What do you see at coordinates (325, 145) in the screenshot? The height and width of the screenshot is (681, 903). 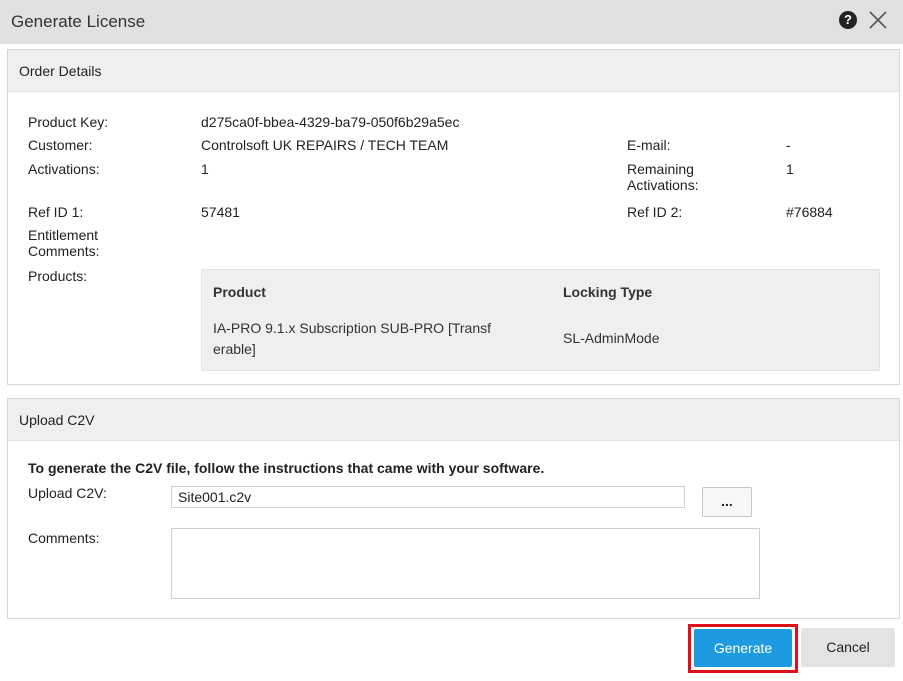 I see `customer-value: Controlsoft UK REPAIRS / TECH TEAM` at bounding box center [325, 145].